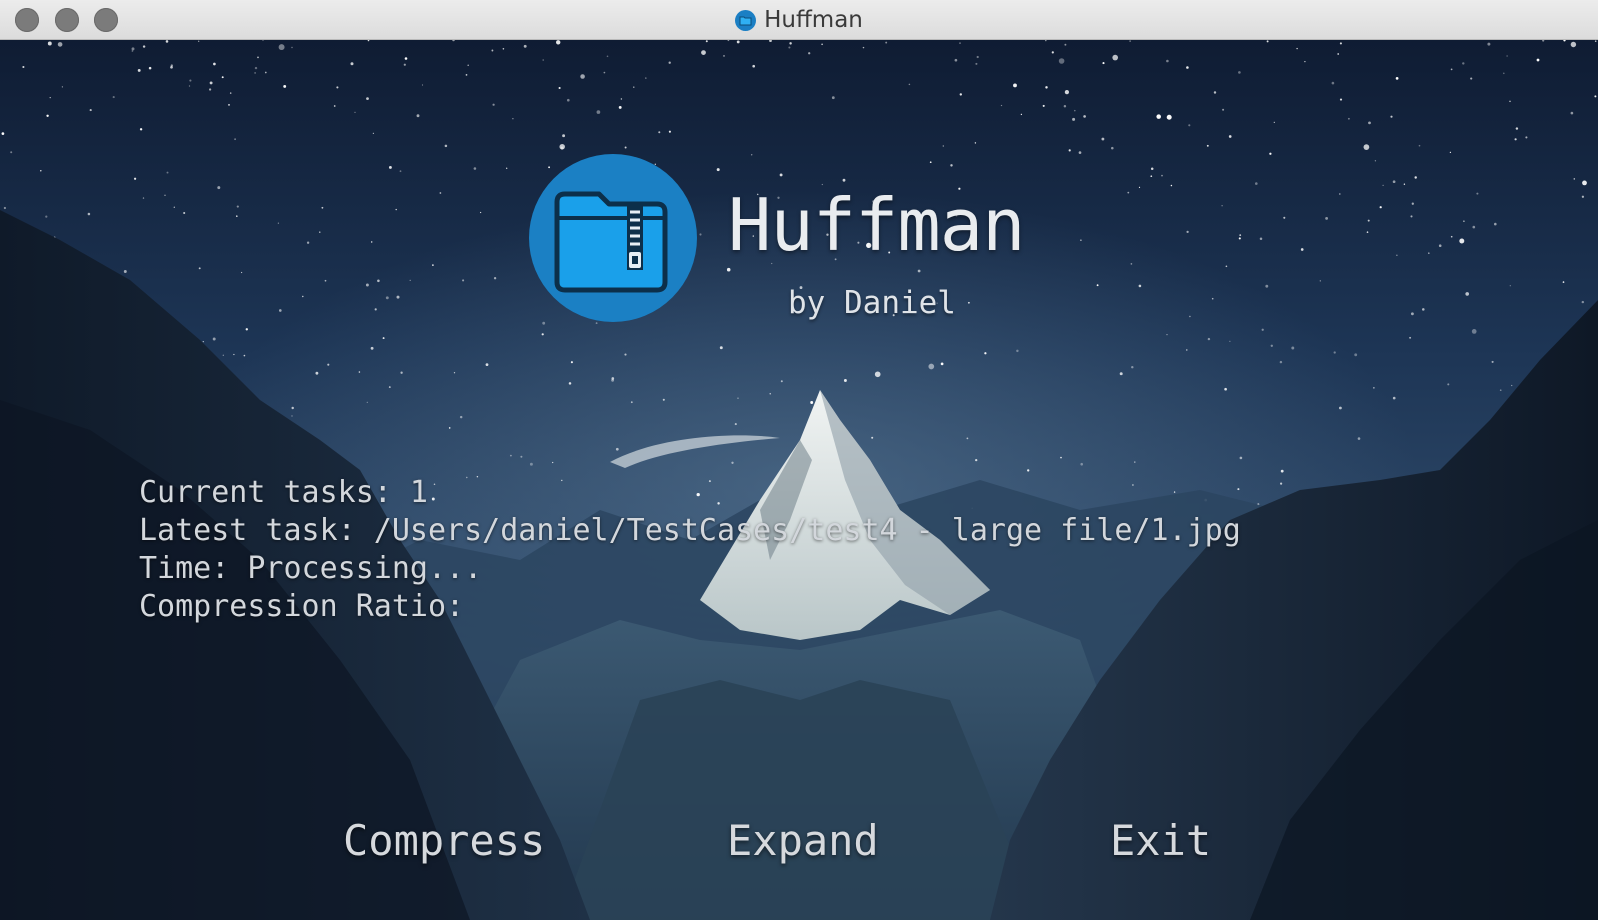  What do you see at coordinates (746, 20) in the screenshot?
I see `archive-folder-icon` at bounding box center [746, 20].